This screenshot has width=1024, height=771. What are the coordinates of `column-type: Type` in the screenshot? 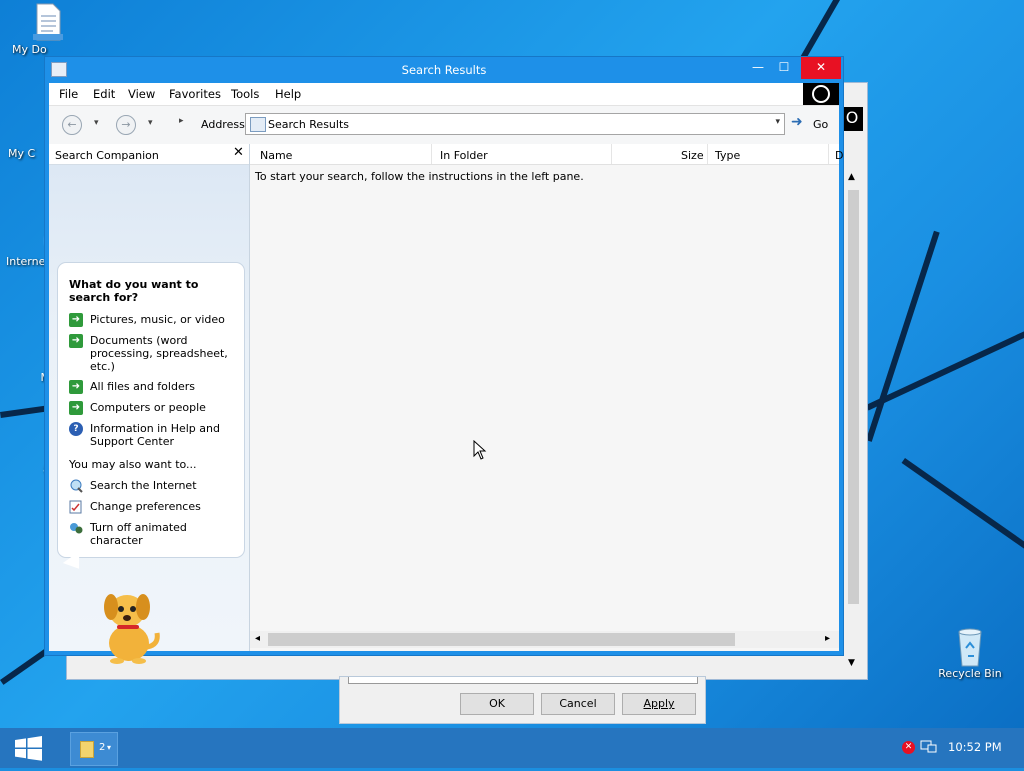 It's located at (727, 155).